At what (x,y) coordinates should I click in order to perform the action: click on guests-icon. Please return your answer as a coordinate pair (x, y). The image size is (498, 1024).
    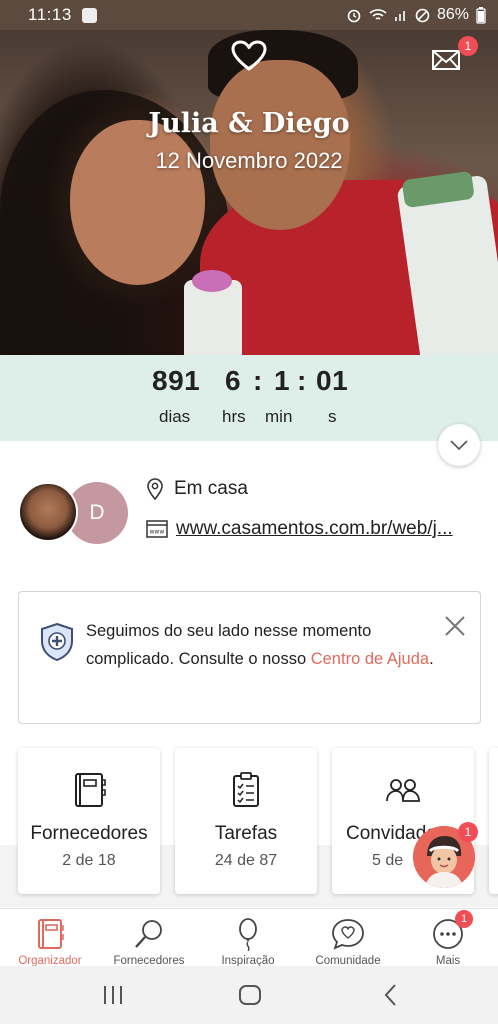
    Looking at the image, I should click on (403, 790).